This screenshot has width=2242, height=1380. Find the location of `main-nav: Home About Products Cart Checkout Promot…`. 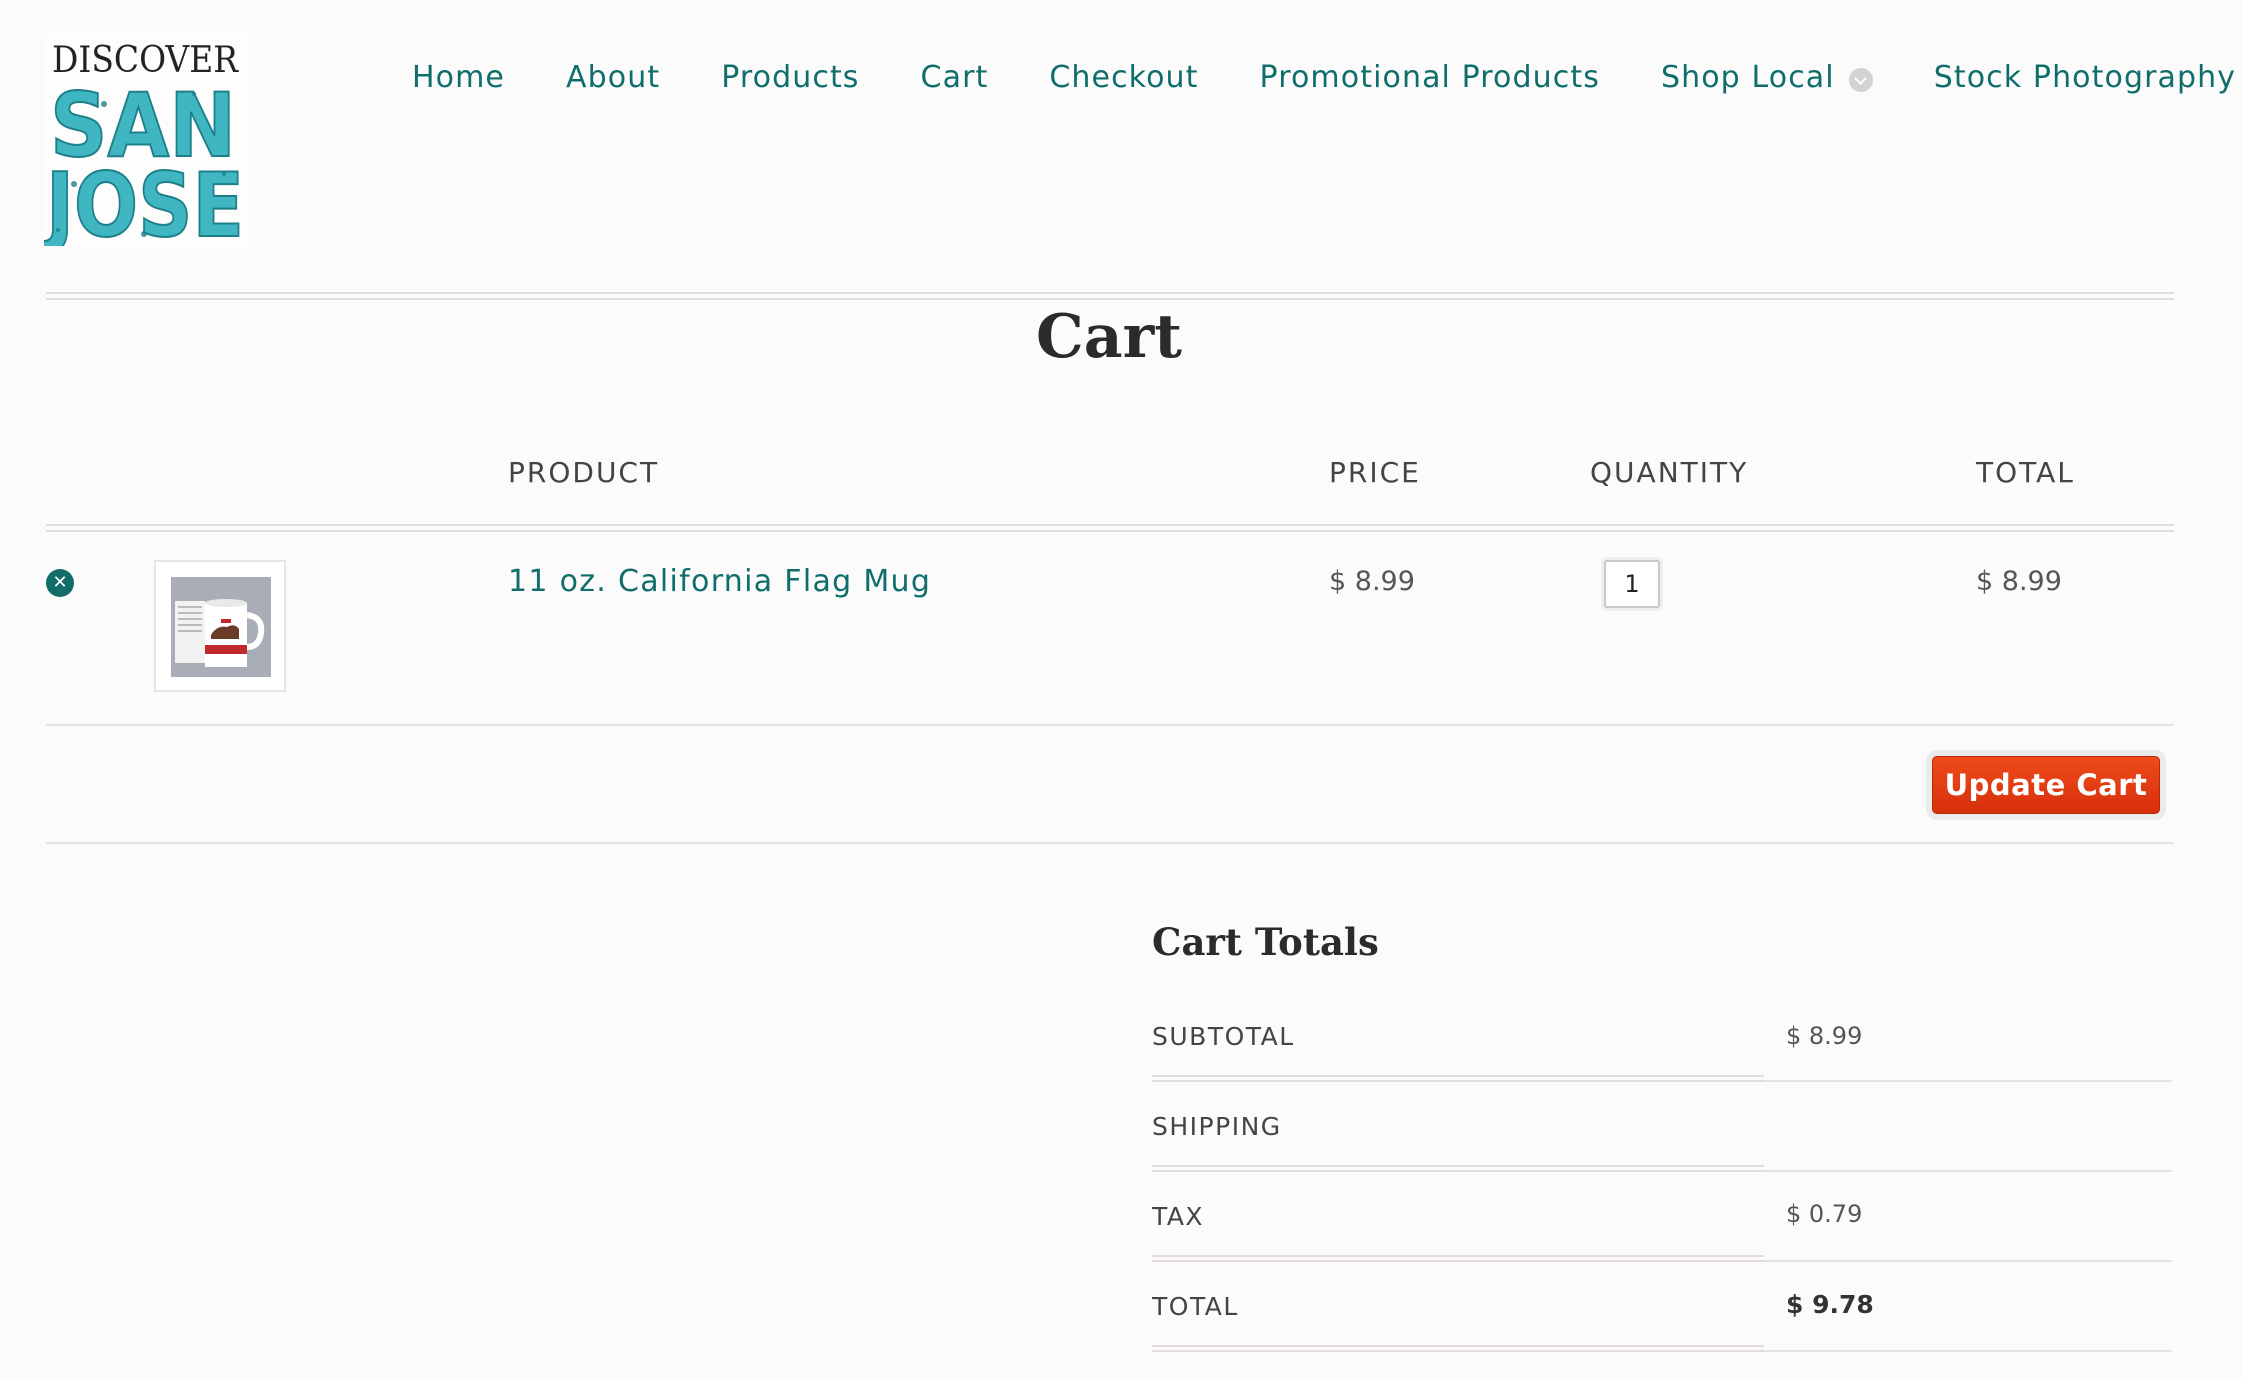

main-nav: Home About Products Cart Checkout Promot… is located at coordinates (1324, 77).